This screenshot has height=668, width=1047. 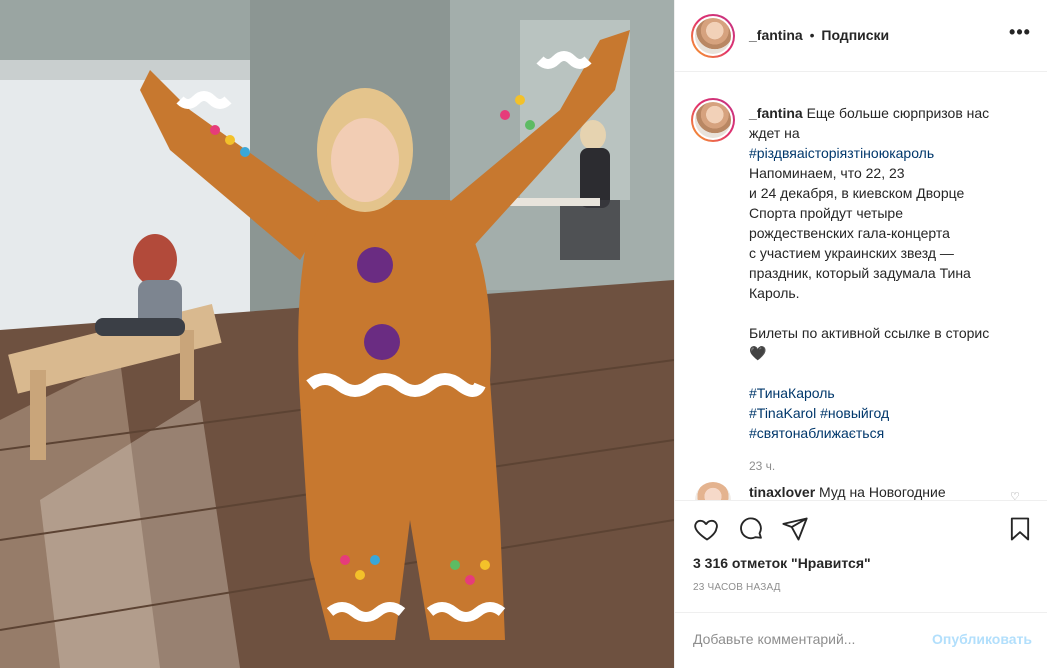 What do you see at coordinates (737, 587) in the screenshot?
I see `post-timestamp: 23 ЧАСОВ НАЗАД` at bounding box center [737, 587].